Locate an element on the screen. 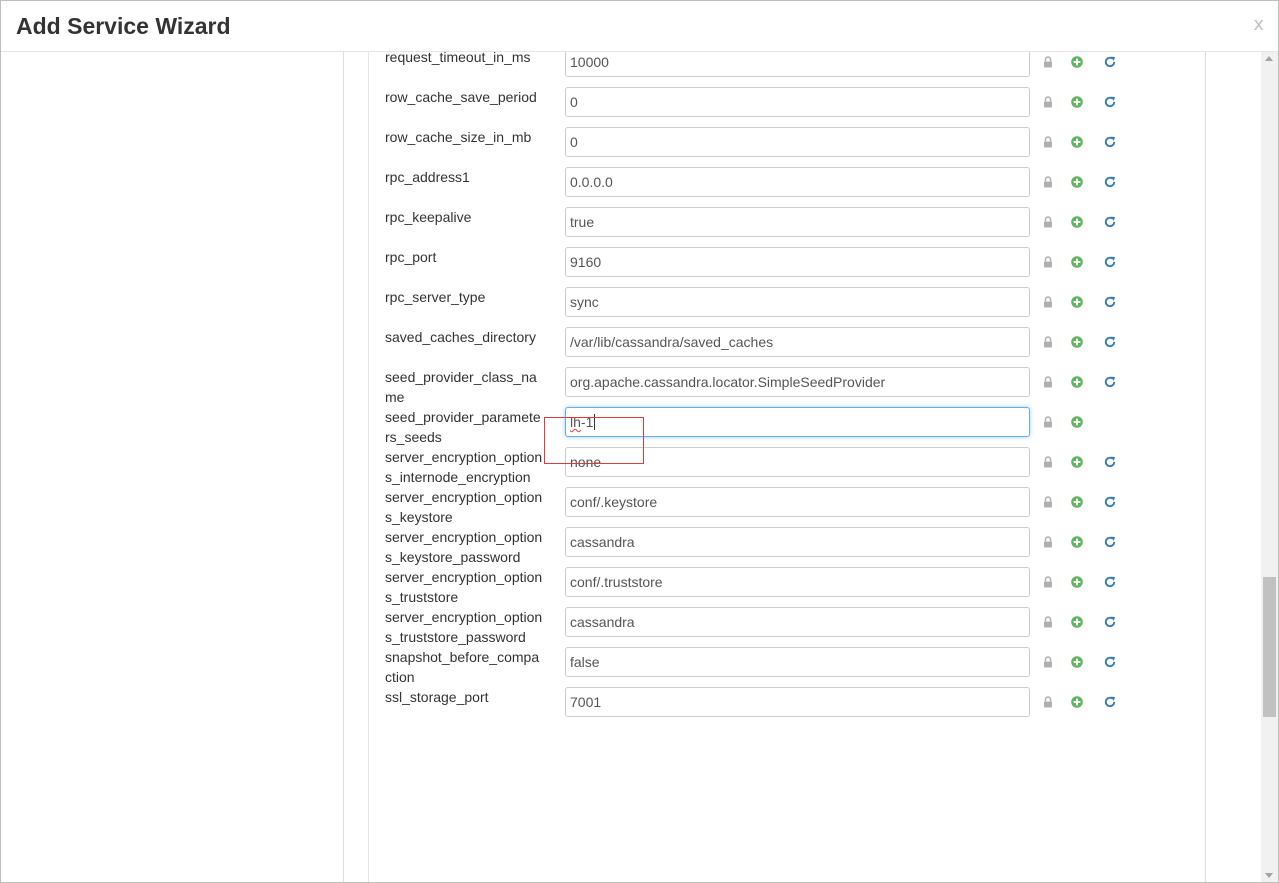 The height and width of the screenshot is (883, 1279). property-label: rpc_keepalive is located at coordinates (428, 217).